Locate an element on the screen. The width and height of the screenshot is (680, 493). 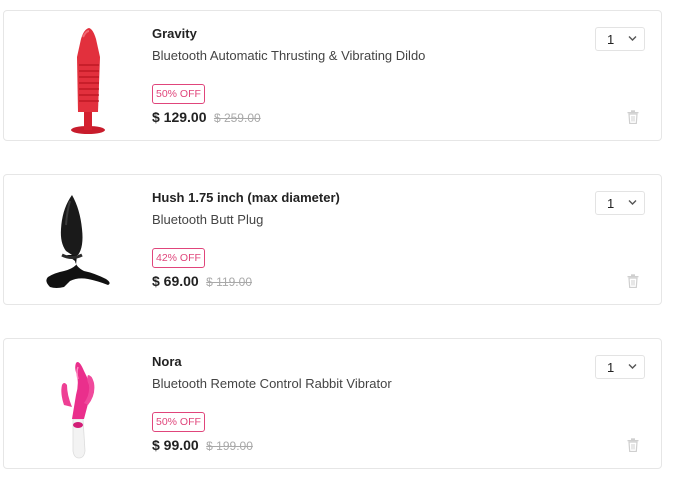
sale-price: $ 129.00 is located at coordinates (179, 117).